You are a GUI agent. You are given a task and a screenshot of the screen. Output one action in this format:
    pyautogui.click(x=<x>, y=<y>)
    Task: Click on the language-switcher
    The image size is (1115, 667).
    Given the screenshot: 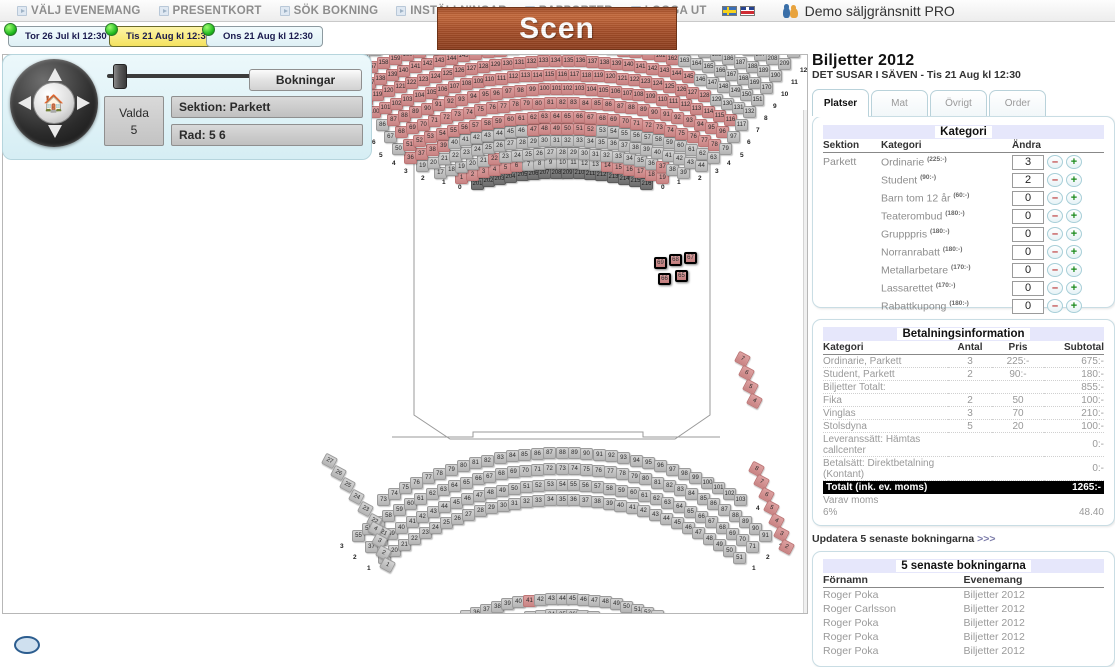 What is the action you would take?
    pyautogui.click(x=738, y=10)
    